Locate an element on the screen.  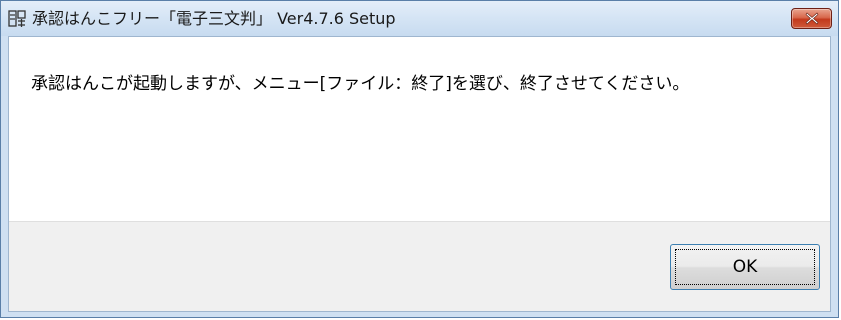
close-button is located at coordinates (811, 18).